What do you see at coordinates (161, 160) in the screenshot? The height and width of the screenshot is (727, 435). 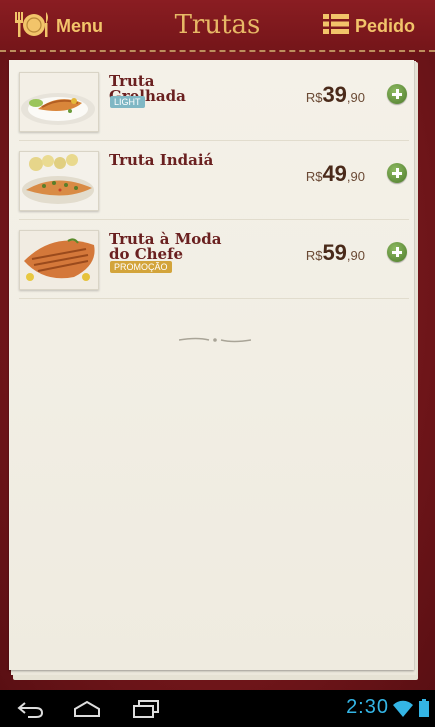 I see `dish-name: Truta Indaiá` at bounding box center [161, 160].